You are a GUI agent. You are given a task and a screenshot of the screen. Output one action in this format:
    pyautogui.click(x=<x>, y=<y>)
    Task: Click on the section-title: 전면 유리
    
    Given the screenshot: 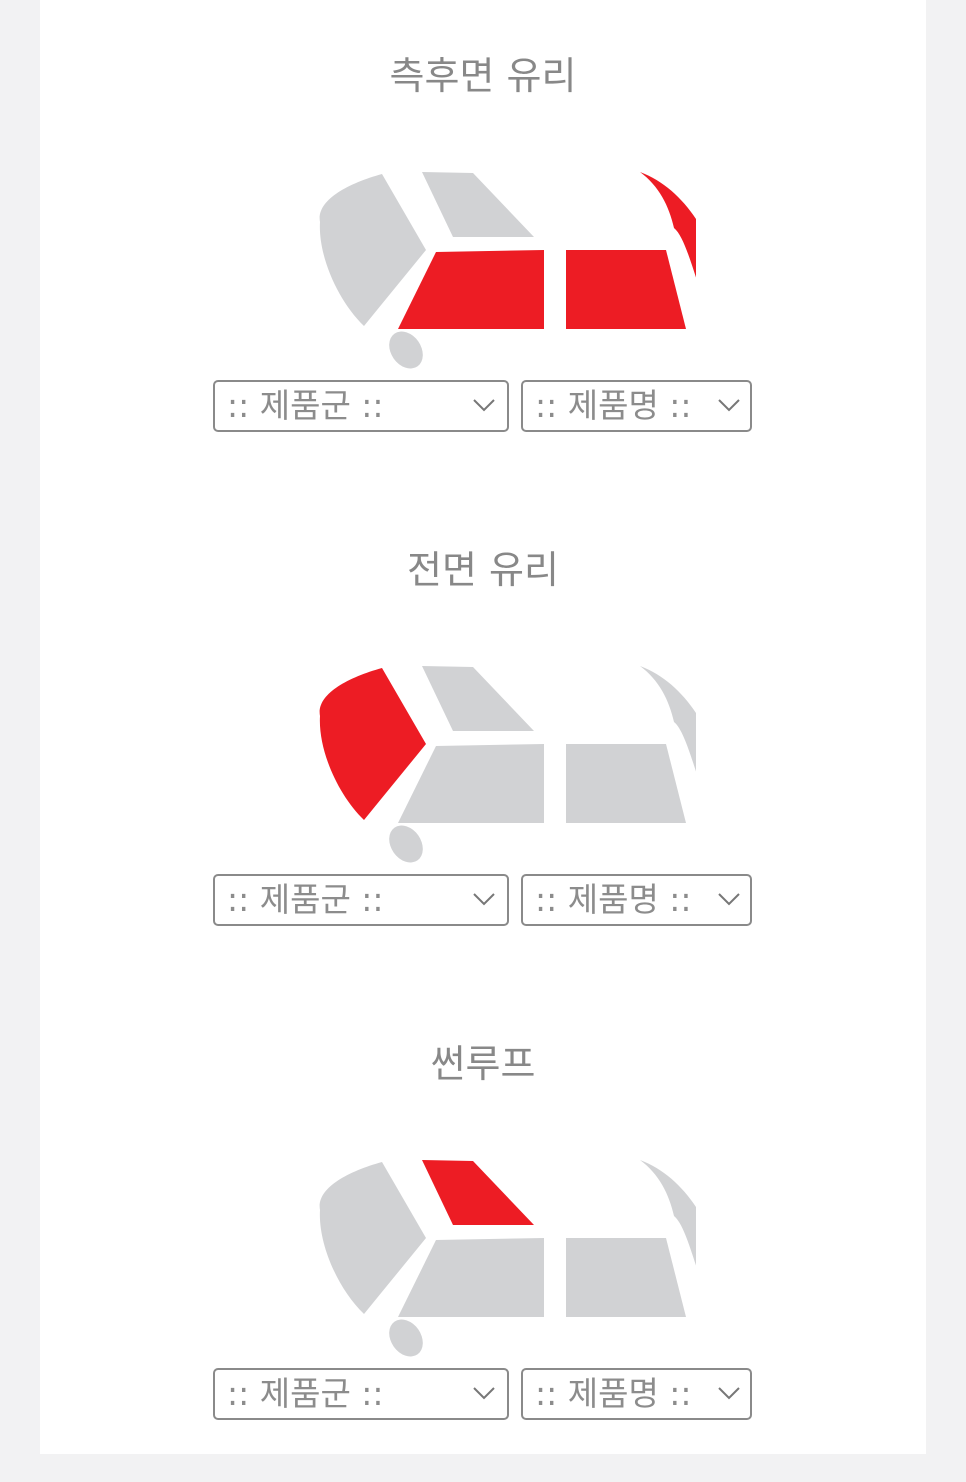 What is the action you would take?
    pyautogui.click(x=483, y=570)
    